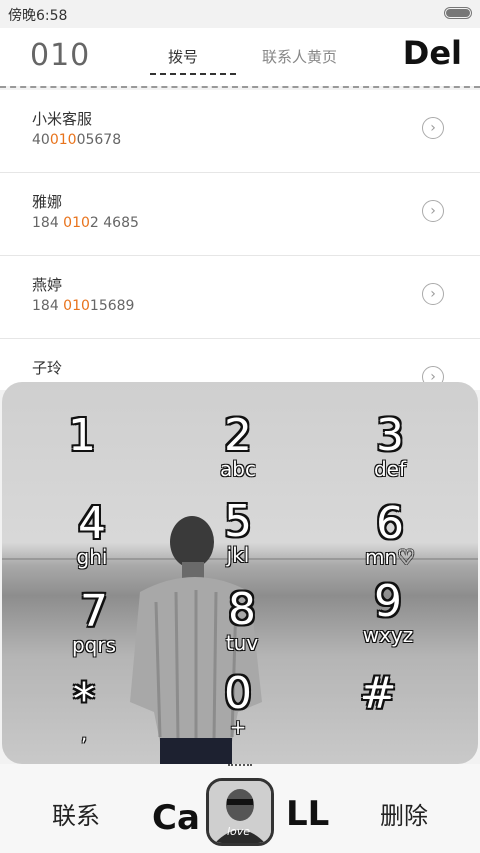  I want to click on contacts-button: 联系, so click(76, 813).